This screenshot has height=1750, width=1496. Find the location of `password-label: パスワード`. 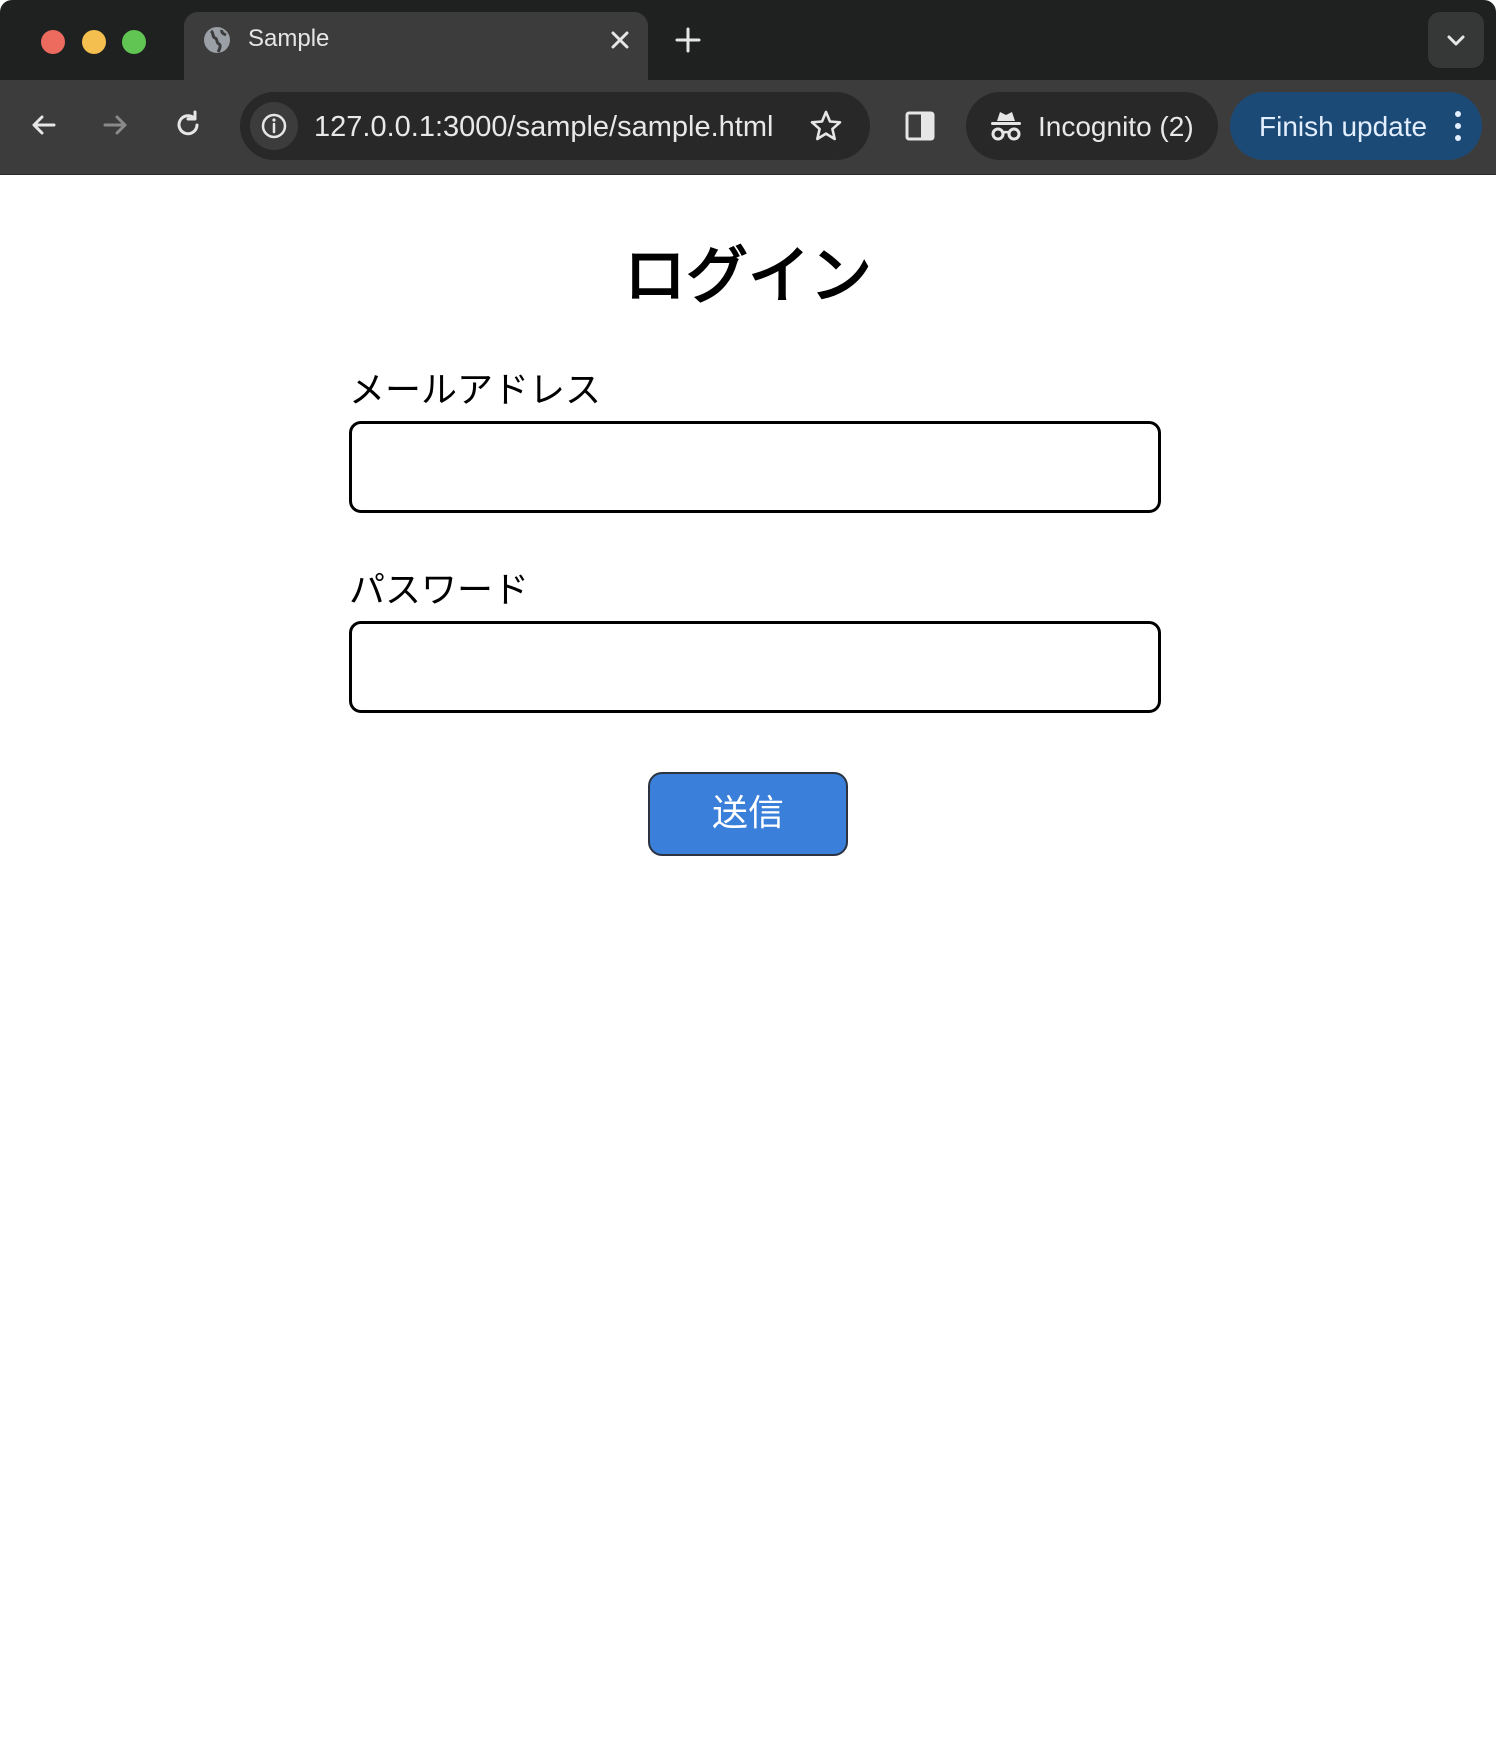

password-label: パスワード is located at coordinates (439, 590).